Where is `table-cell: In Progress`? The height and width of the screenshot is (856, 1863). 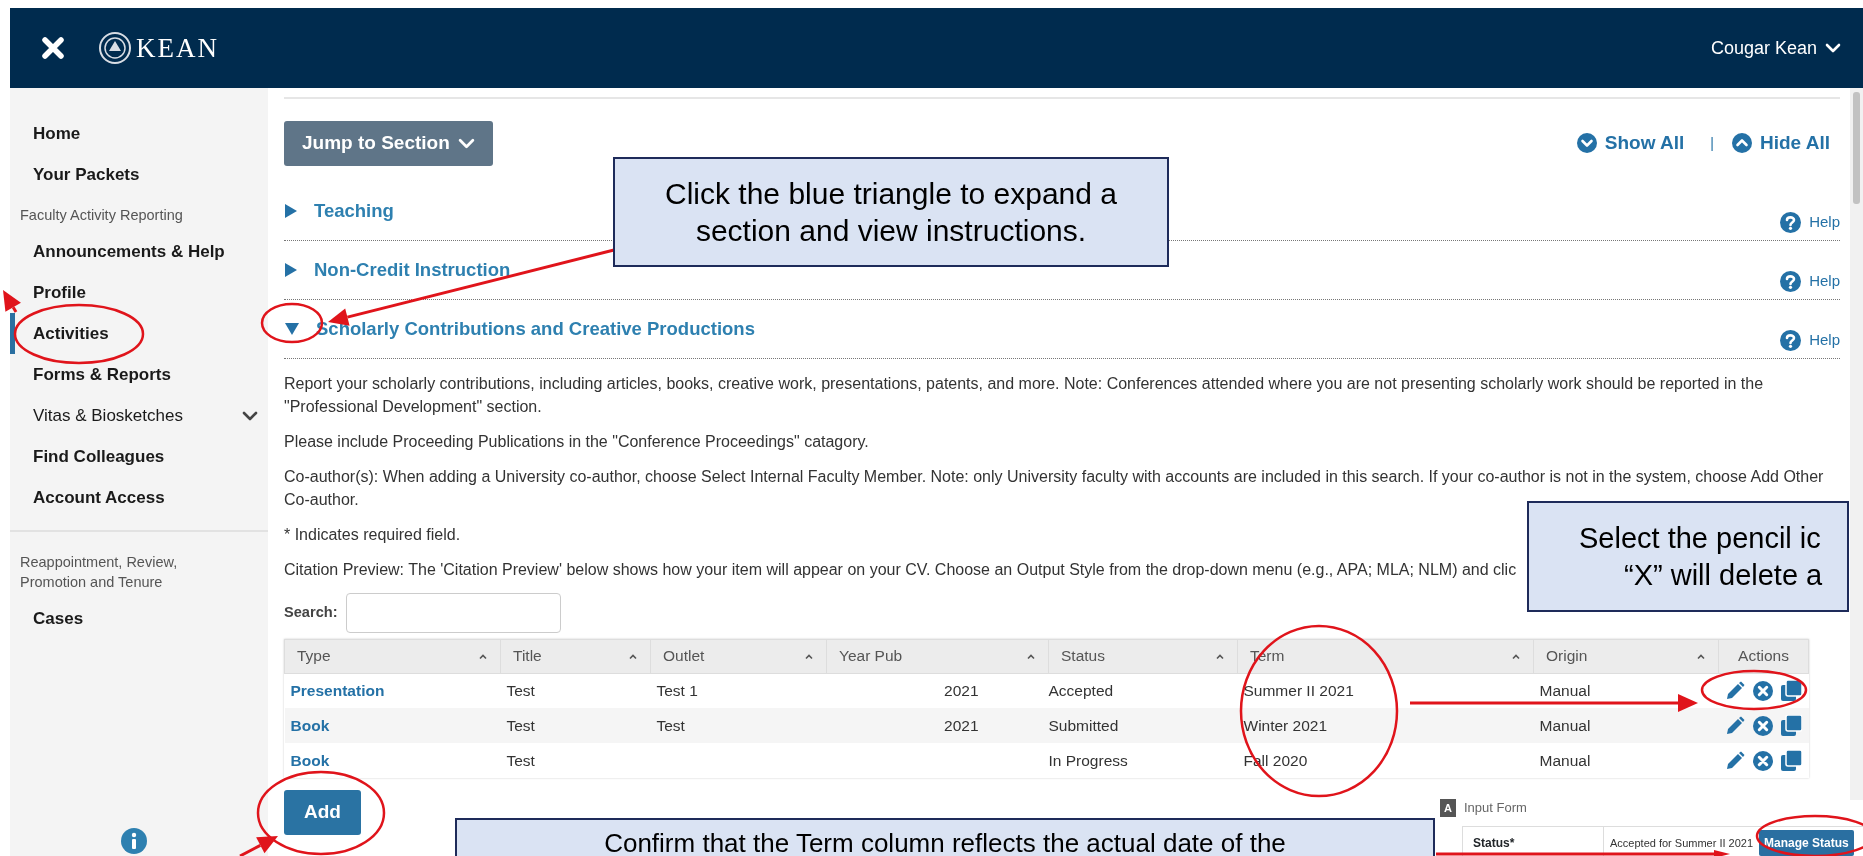
table-cell: In Progress is located at coordinates (1143, 760).